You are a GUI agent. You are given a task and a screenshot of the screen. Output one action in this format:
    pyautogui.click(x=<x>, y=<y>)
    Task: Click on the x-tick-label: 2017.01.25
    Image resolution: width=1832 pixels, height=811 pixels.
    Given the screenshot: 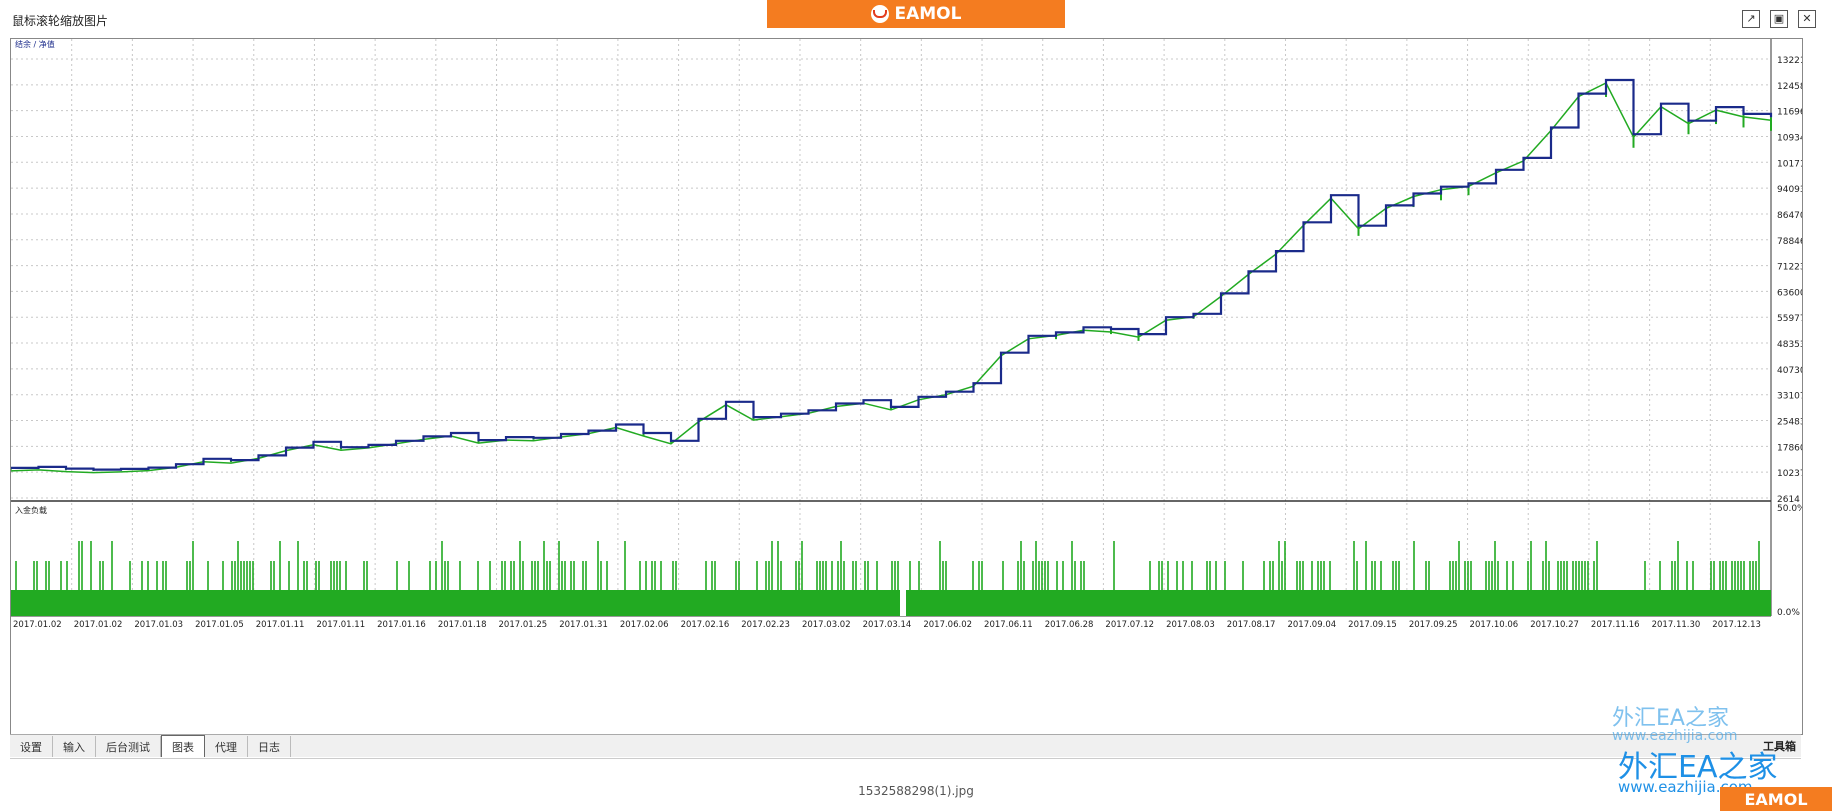 What is the action you would take?
    pyautogui.click(x=523, y=625)
    